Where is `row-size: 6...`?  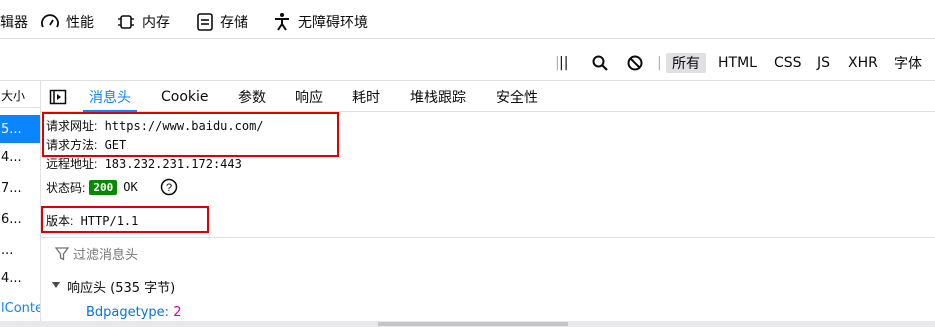
row-size: 6... is located at coordinates (11, 219).